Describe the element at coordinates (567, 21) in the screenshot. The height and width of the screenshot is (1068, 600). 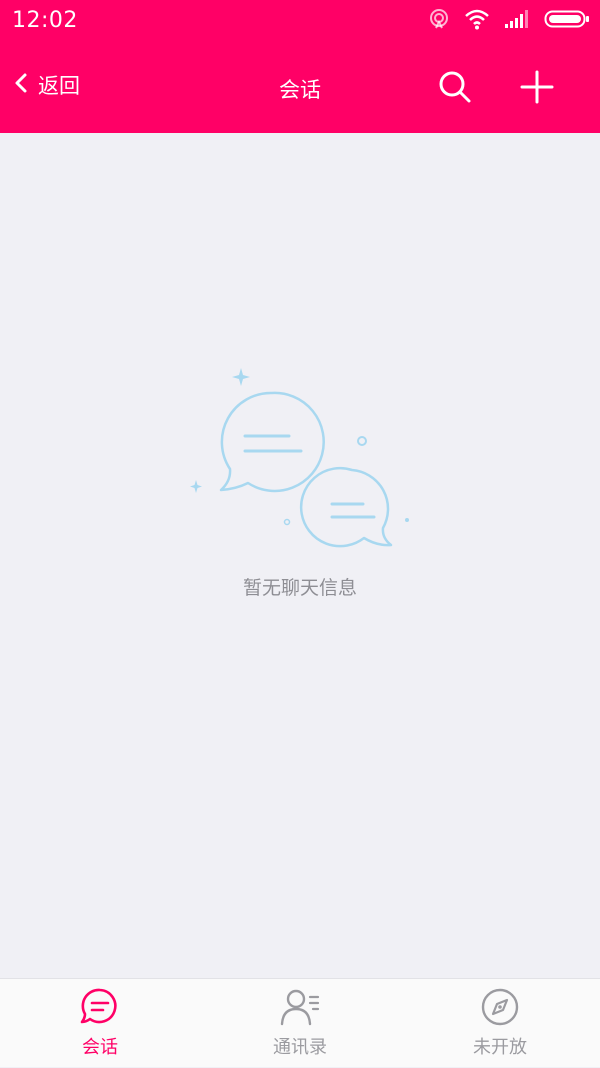
I see `battery-icon` at that location.